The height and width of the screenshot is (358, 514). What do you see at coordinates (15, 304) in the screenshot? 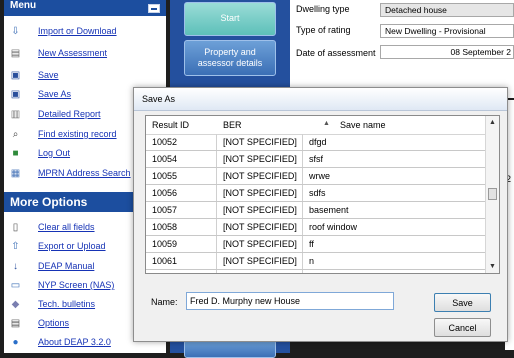
I see `bulletin-icon: ◆` at bounding box center [15, 304].